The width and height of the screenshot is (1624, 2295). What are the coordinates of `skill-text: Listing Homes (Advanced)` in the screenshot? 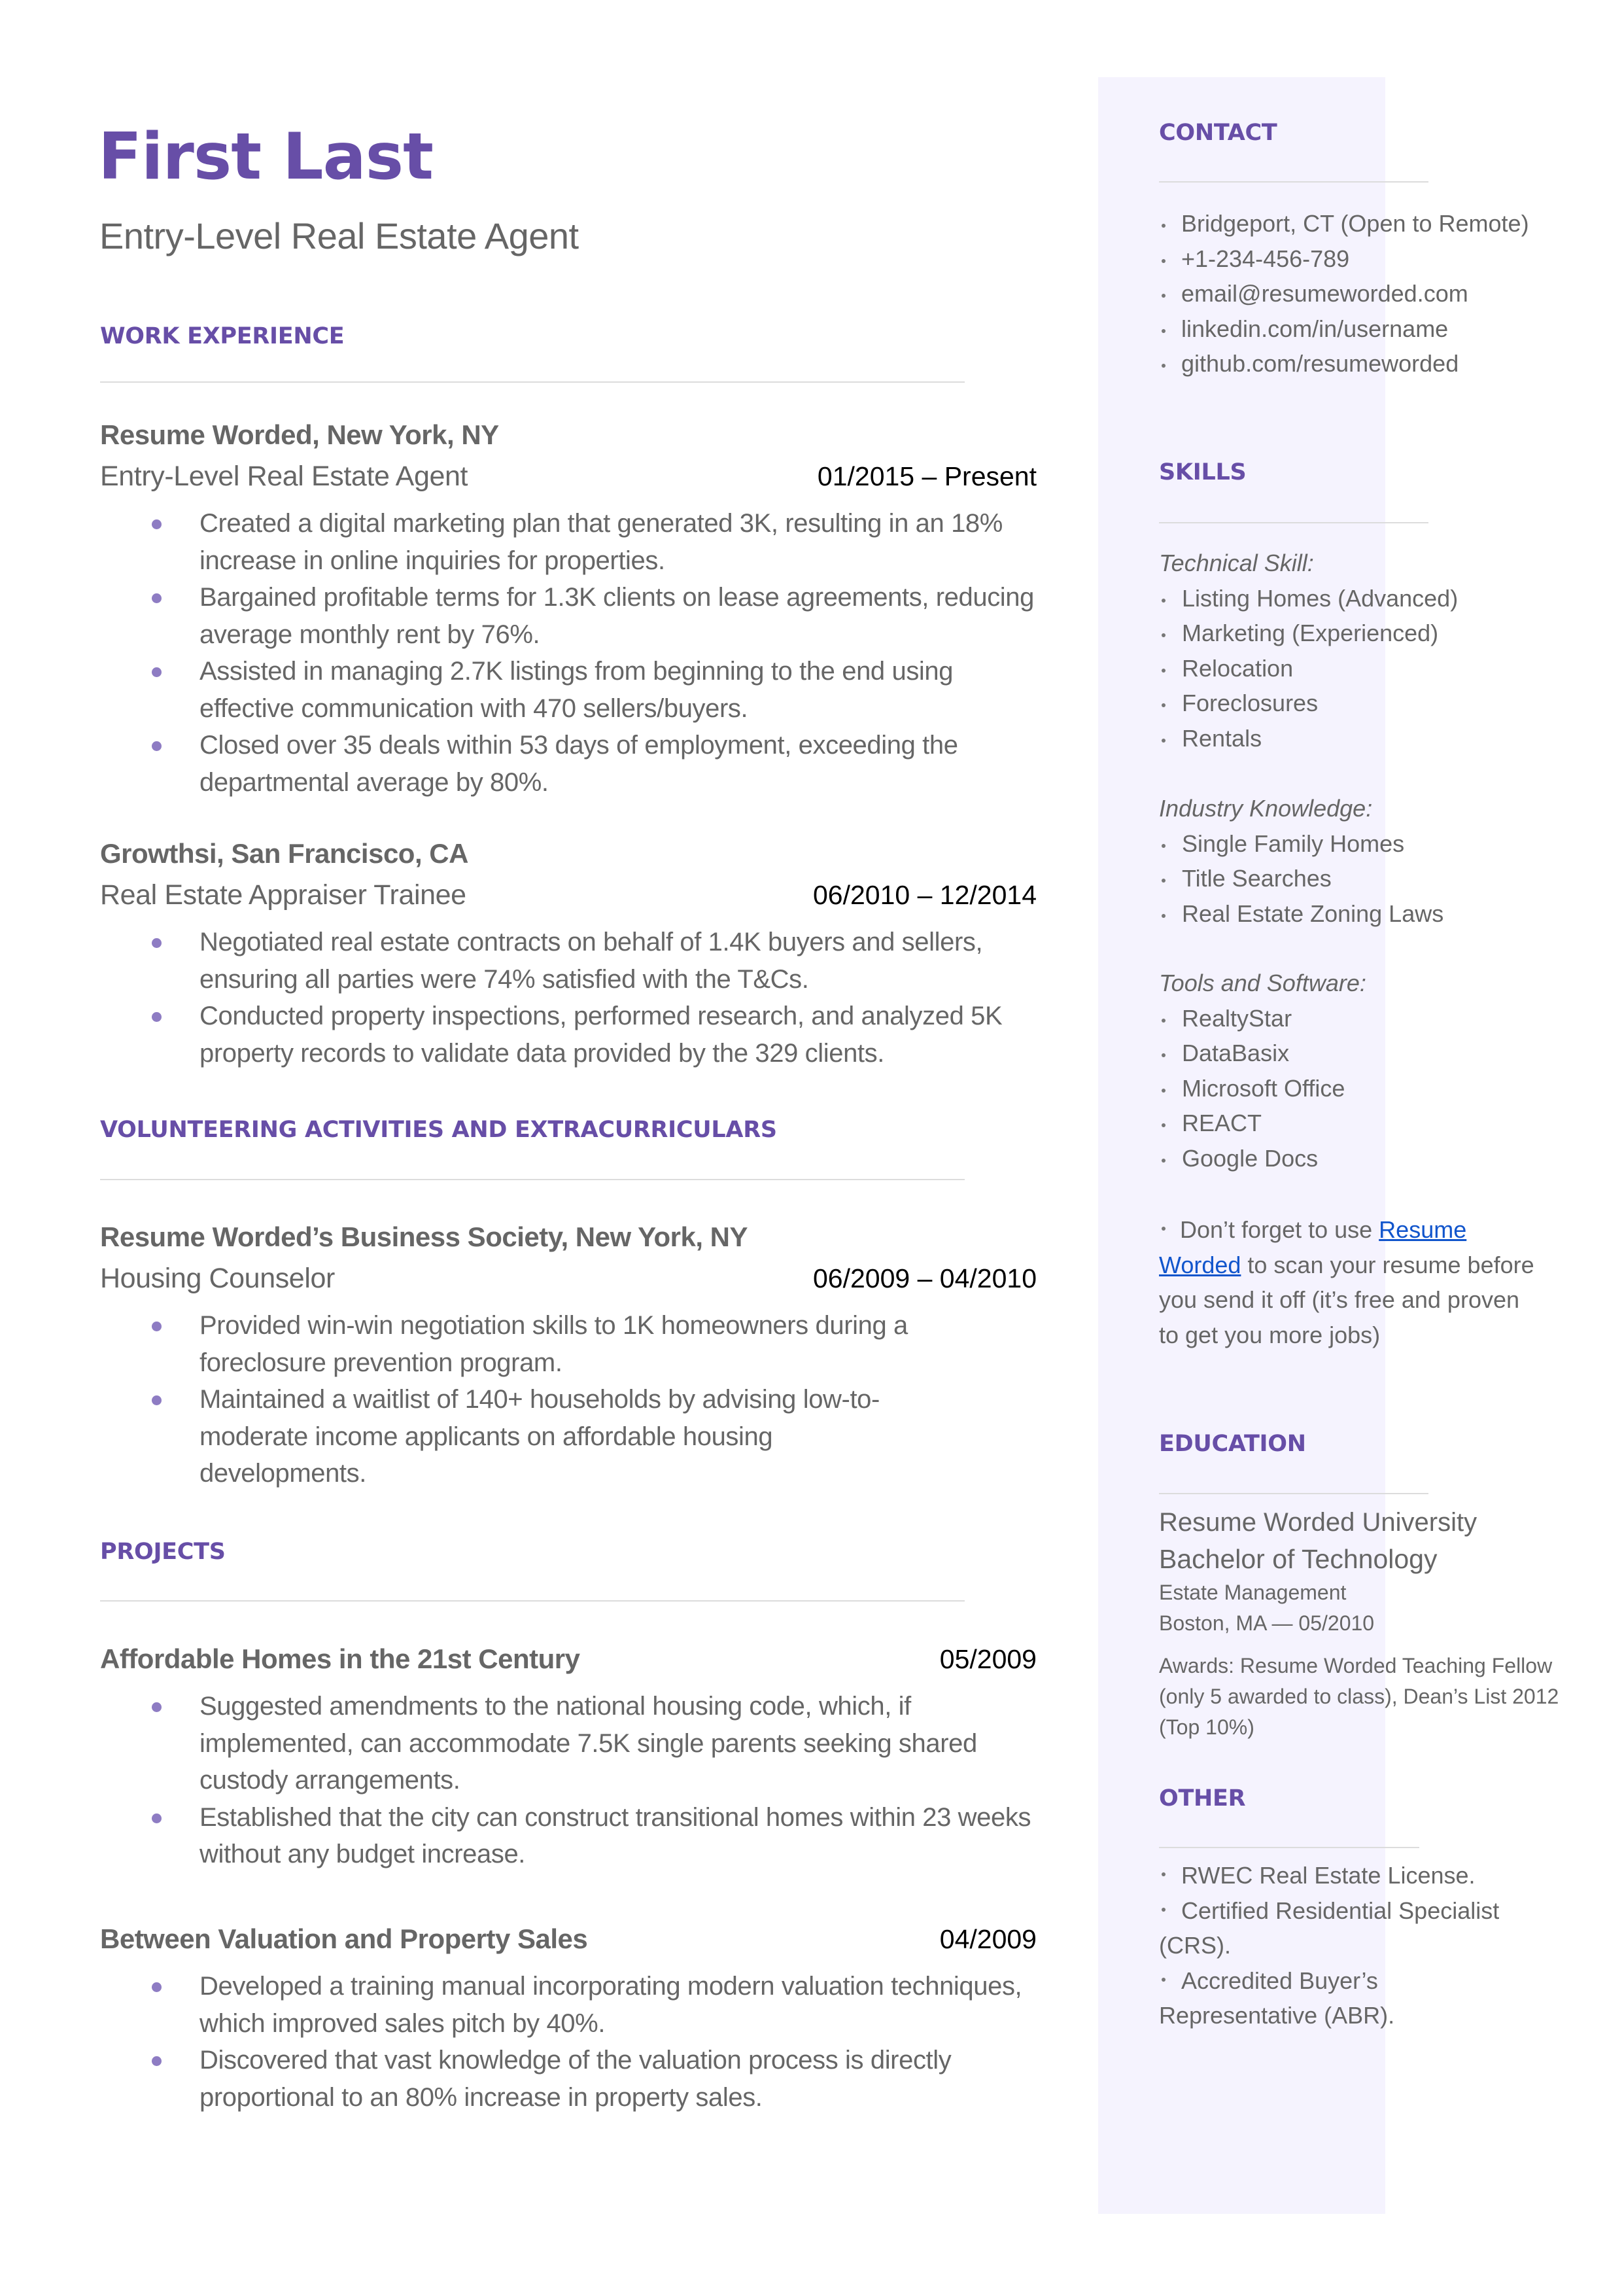 It's located at (1320, 598).